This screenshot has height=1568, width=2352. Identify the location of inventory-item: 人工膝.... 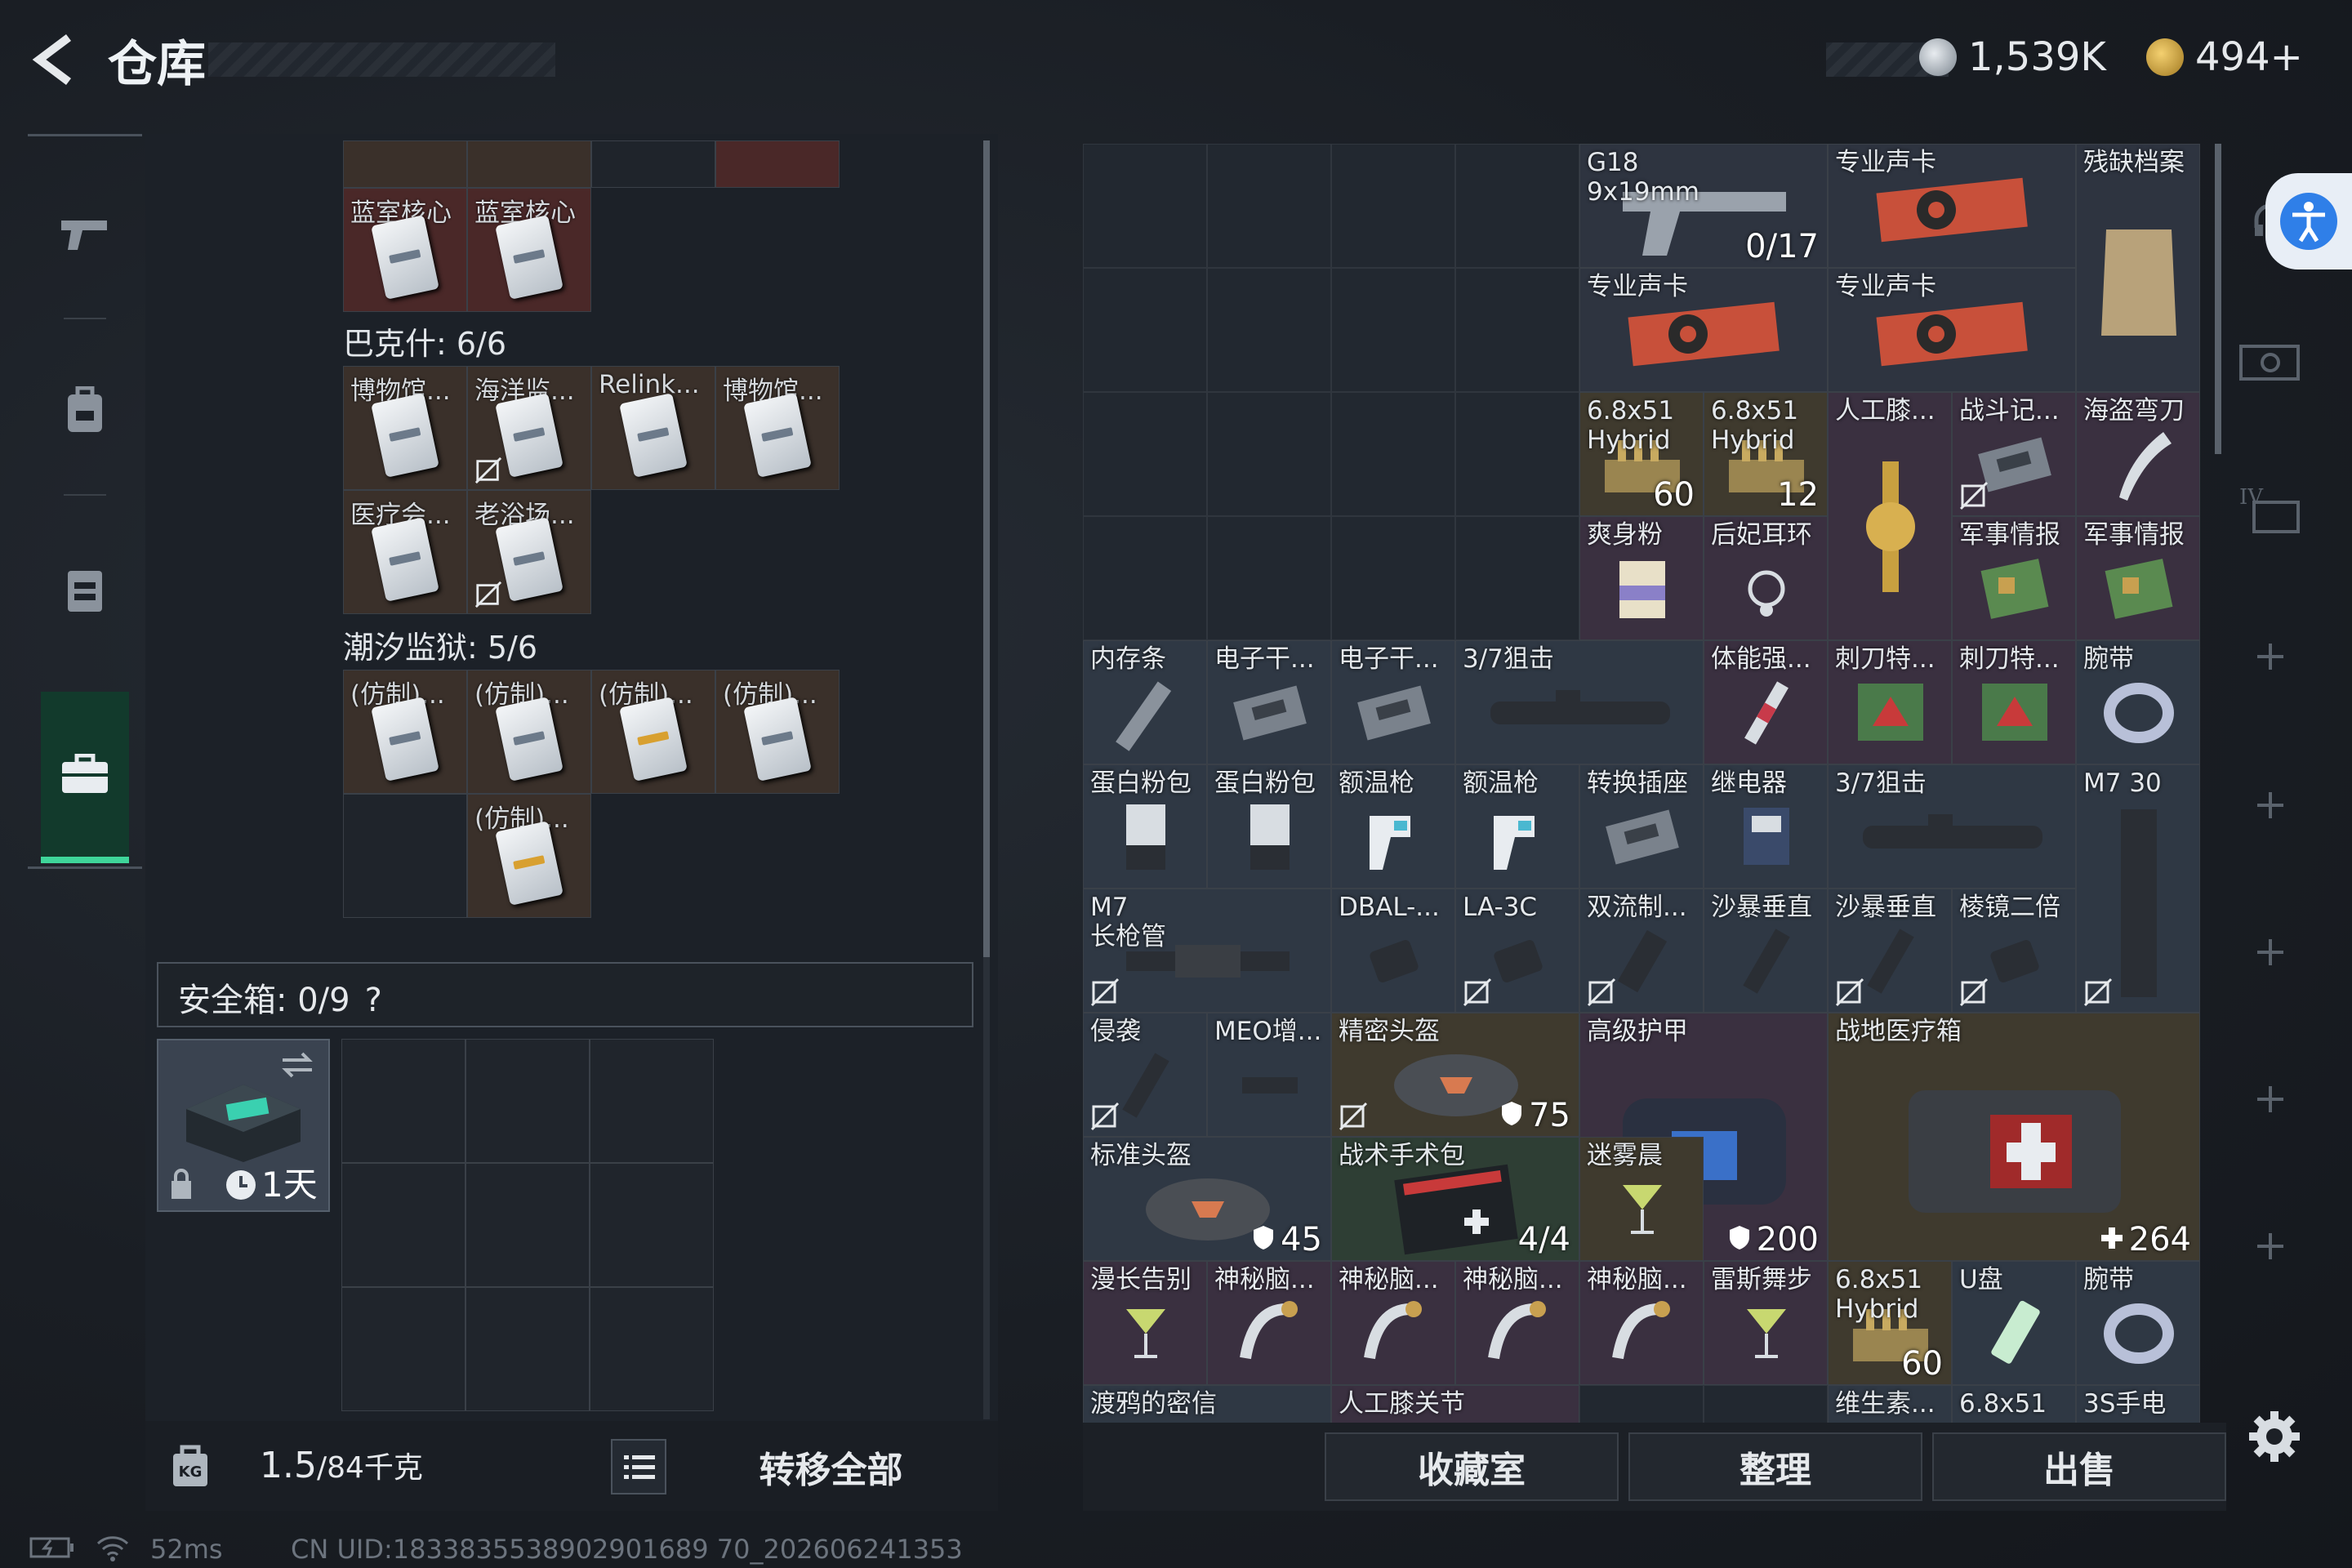
(1890, 516).